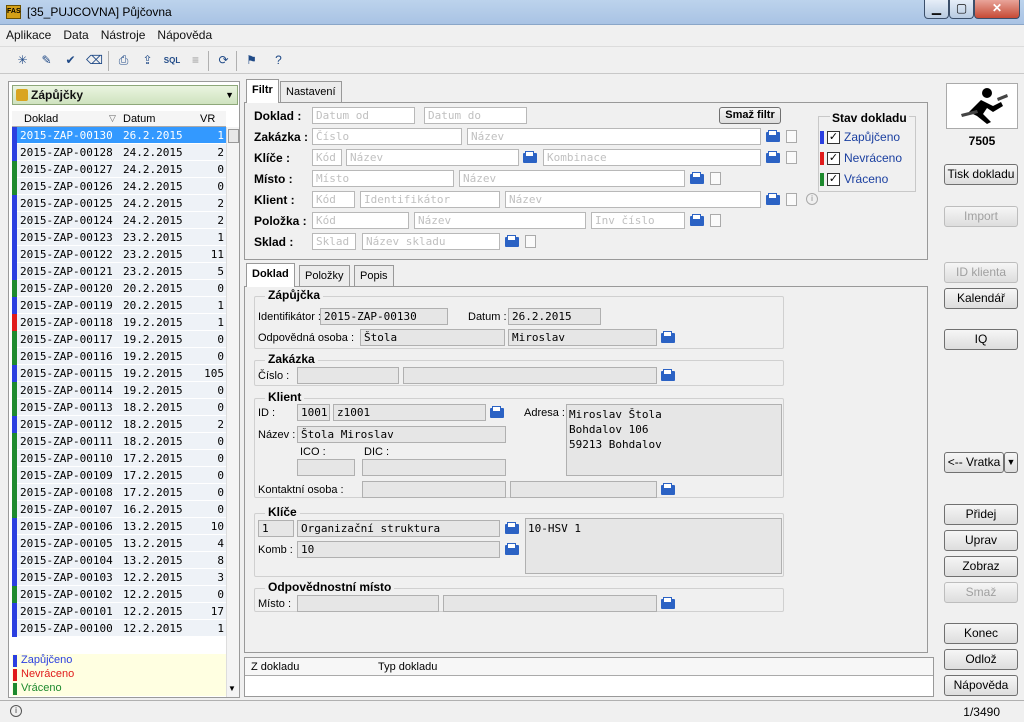 The width and height of the screenshot is (1024, 722). What do you see at coordinates (119, 339) in the screenshot?
I see `table-row: 2015-ZAP-00117 19.2.2015 0` at bounding box center [119, 339].